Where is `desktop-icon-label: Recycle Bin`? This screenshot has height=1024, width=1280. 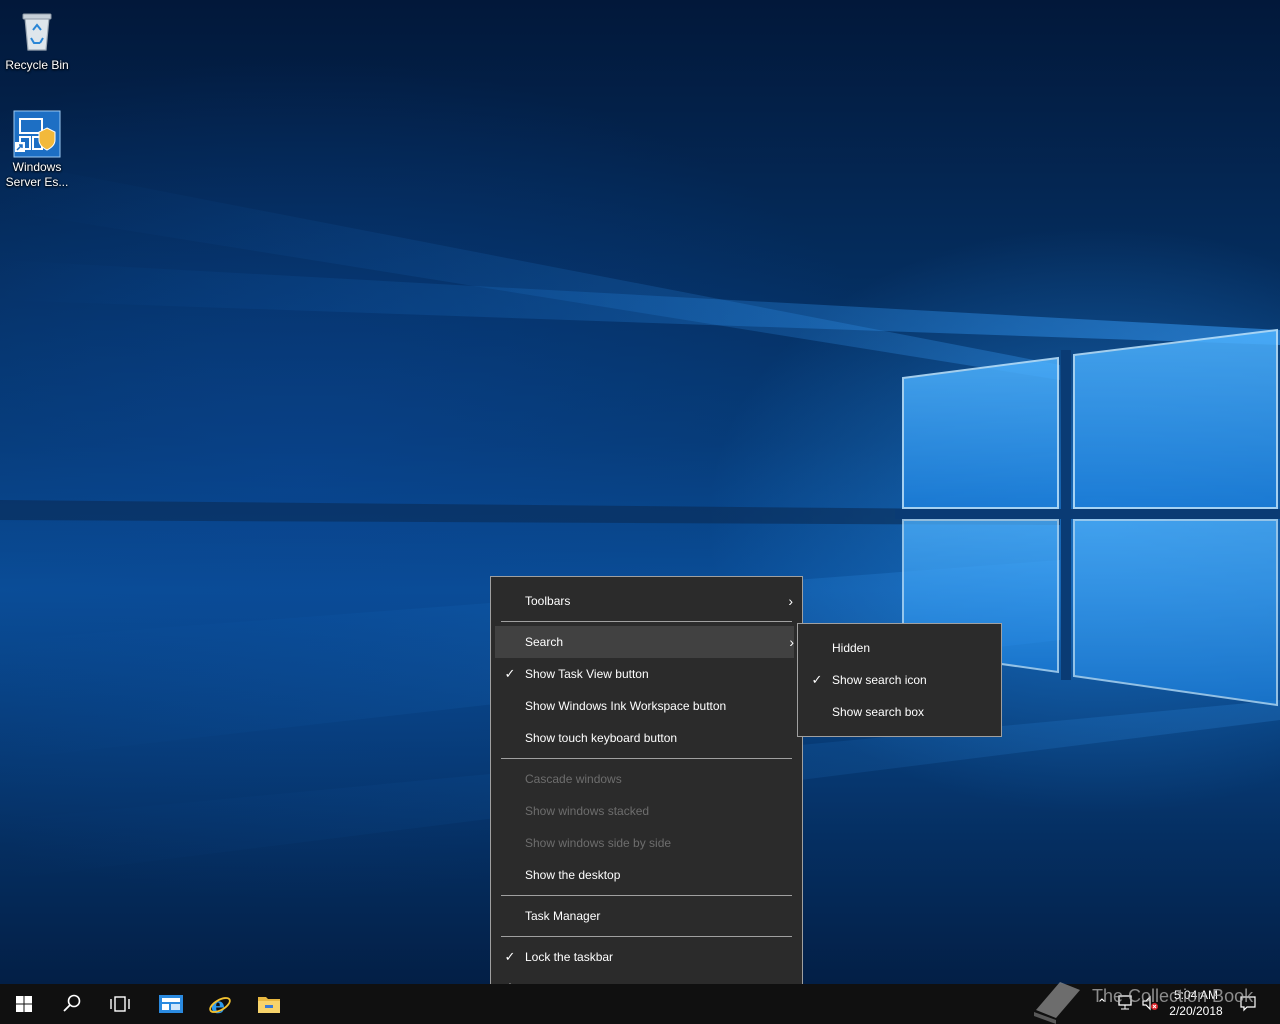 desktop-icon-label: Recycle Bin is located at coordinates (37, 65).